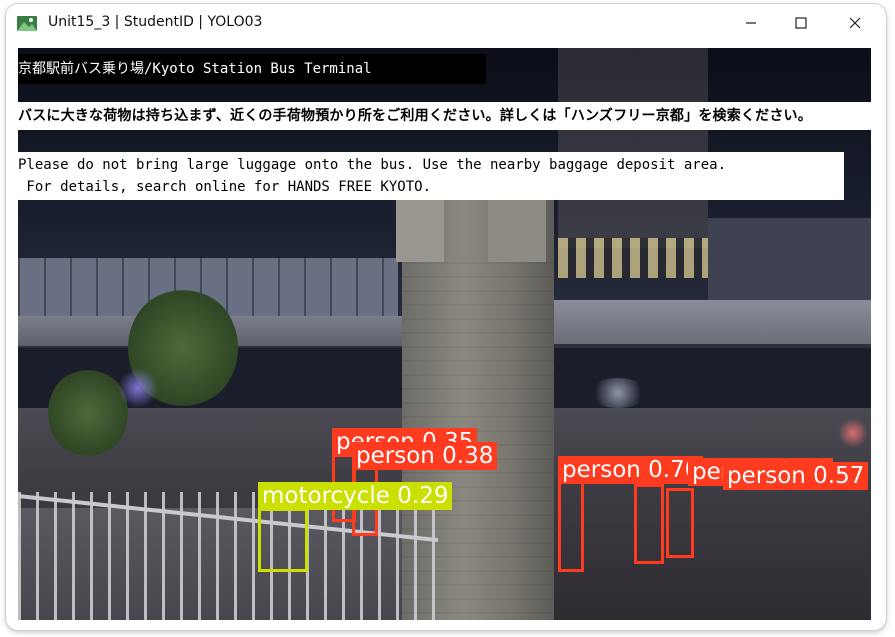  I want to click on minimize-button, so click(751, 23).